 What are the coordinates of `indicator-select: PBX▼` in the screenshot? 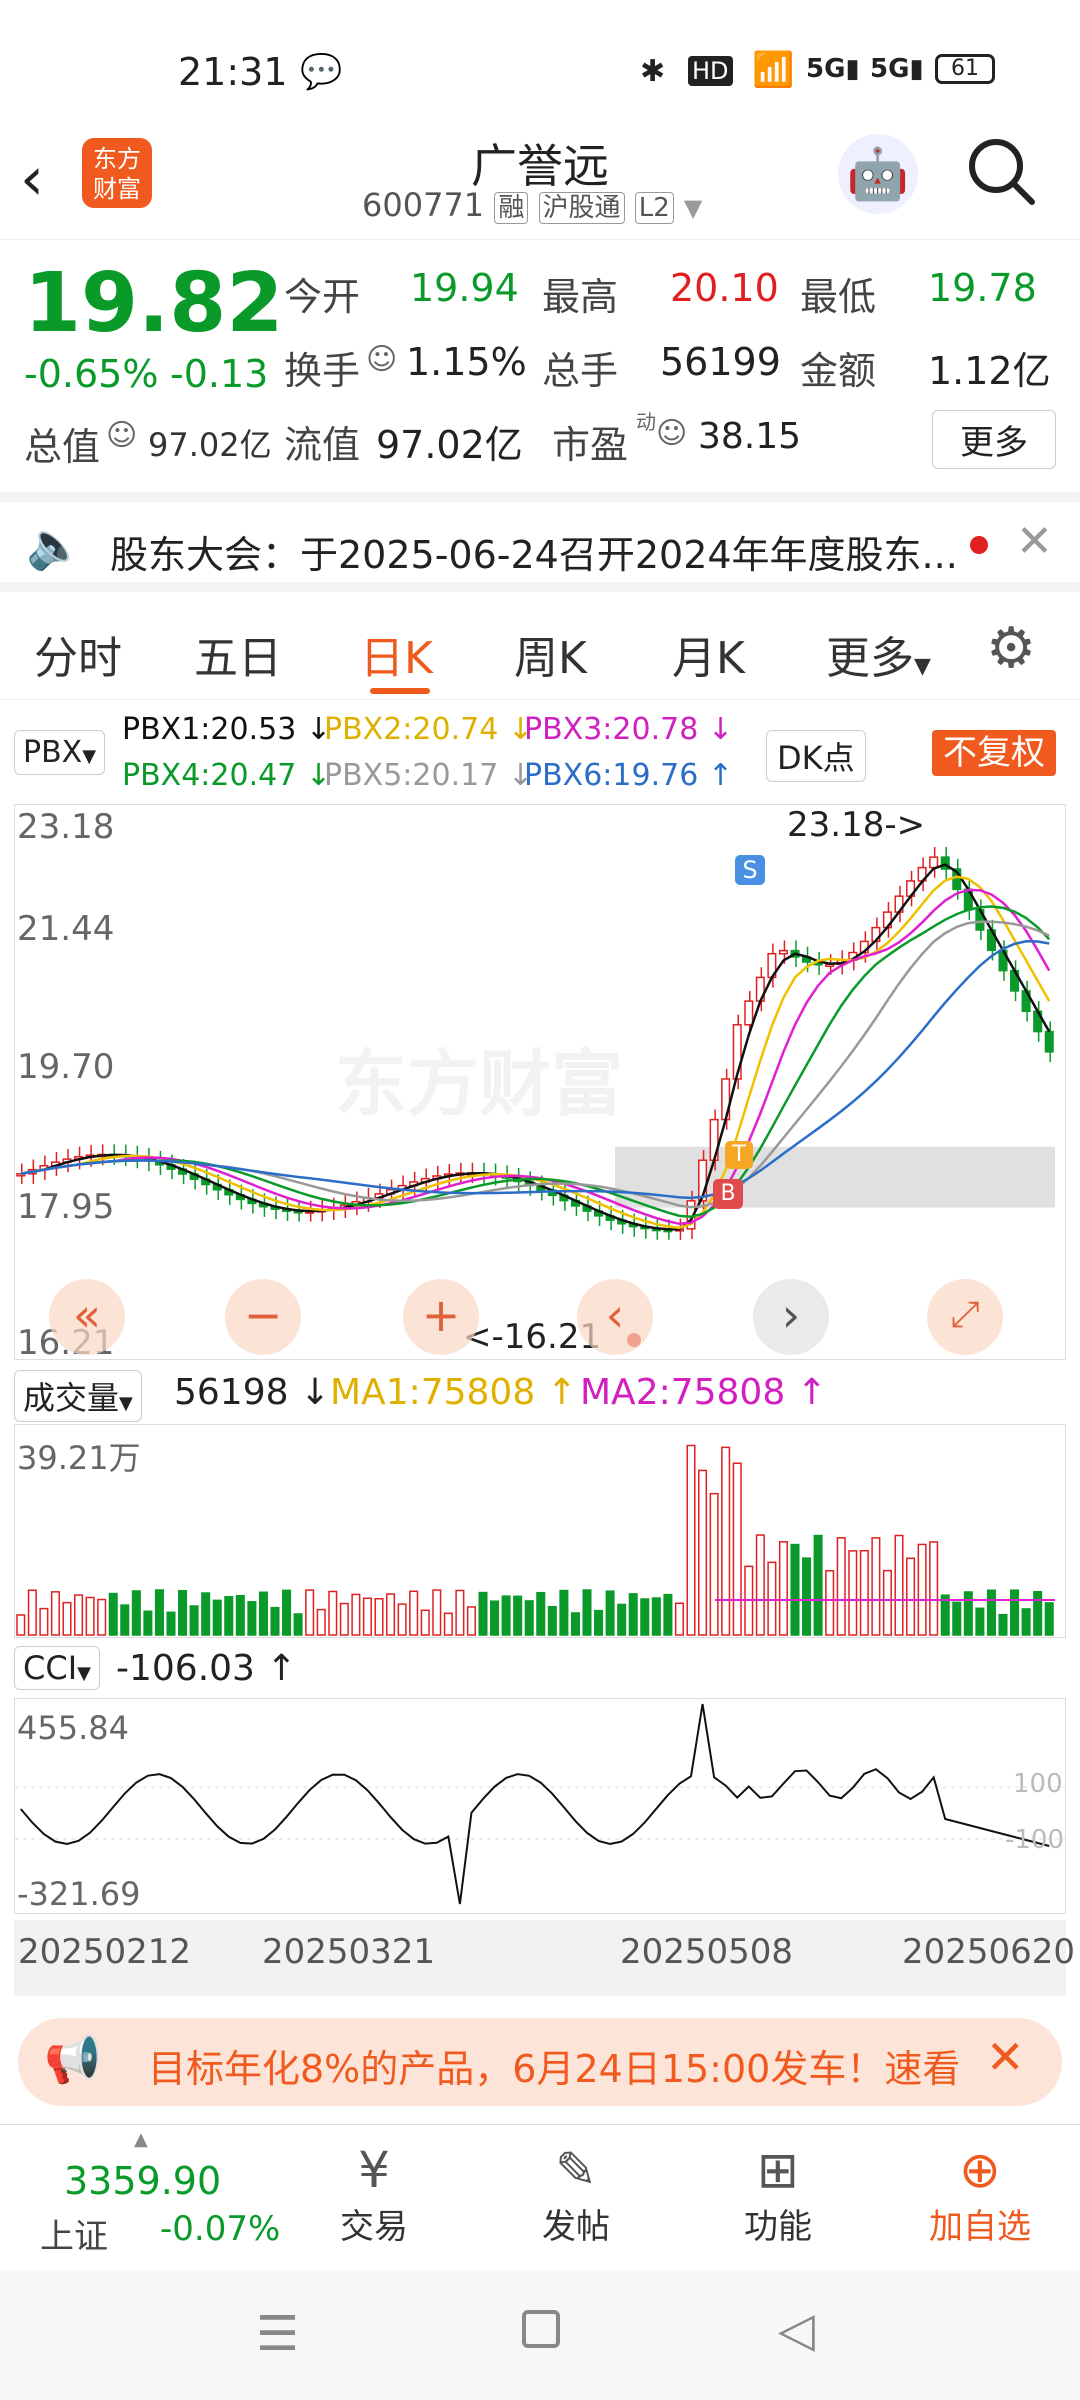 It's located at (60, 752).